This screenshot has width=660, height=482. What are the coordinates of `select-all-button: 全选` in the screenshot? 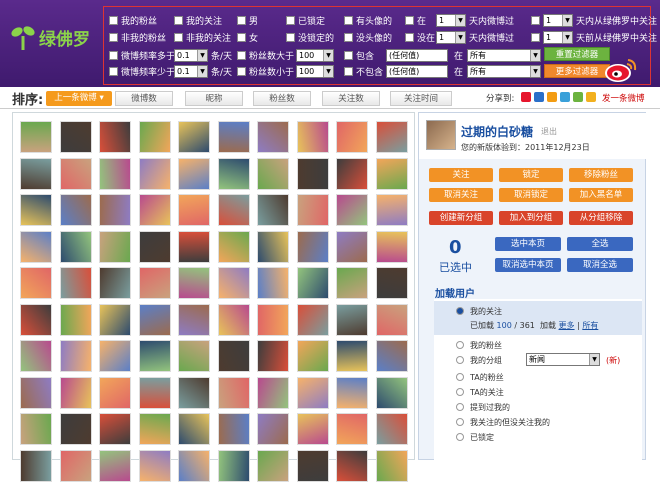 It's located at (600, 244).